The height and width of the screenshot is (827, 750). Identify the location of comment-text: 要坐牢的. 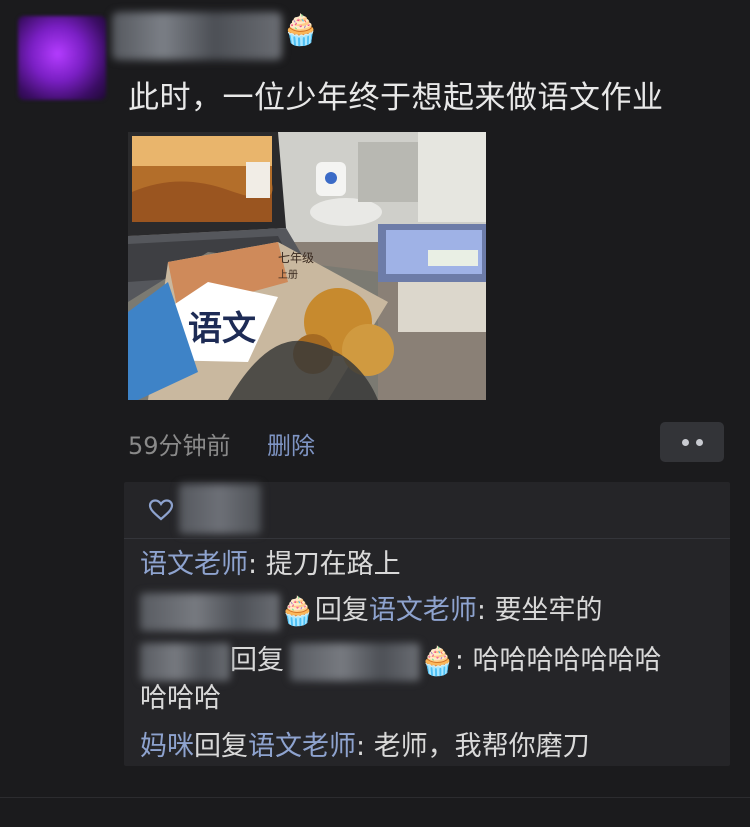
(548, 610).